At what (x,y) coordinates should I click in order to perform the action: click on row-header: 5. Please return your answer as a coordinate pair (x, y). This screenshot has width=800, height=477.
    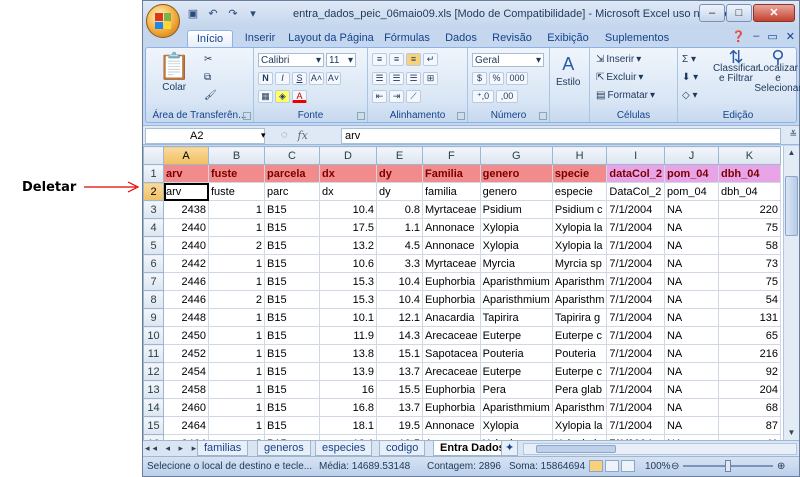
    Looking at the image, I should click on (153, 245).